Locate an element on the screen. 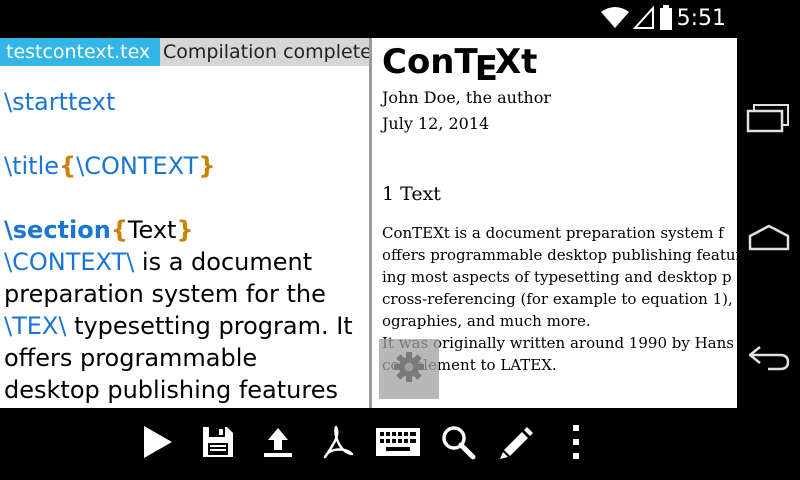 This screenshot has height=480, width=800. code-line: \CONTEXT\ is a document is located at coordinates (186, 262).